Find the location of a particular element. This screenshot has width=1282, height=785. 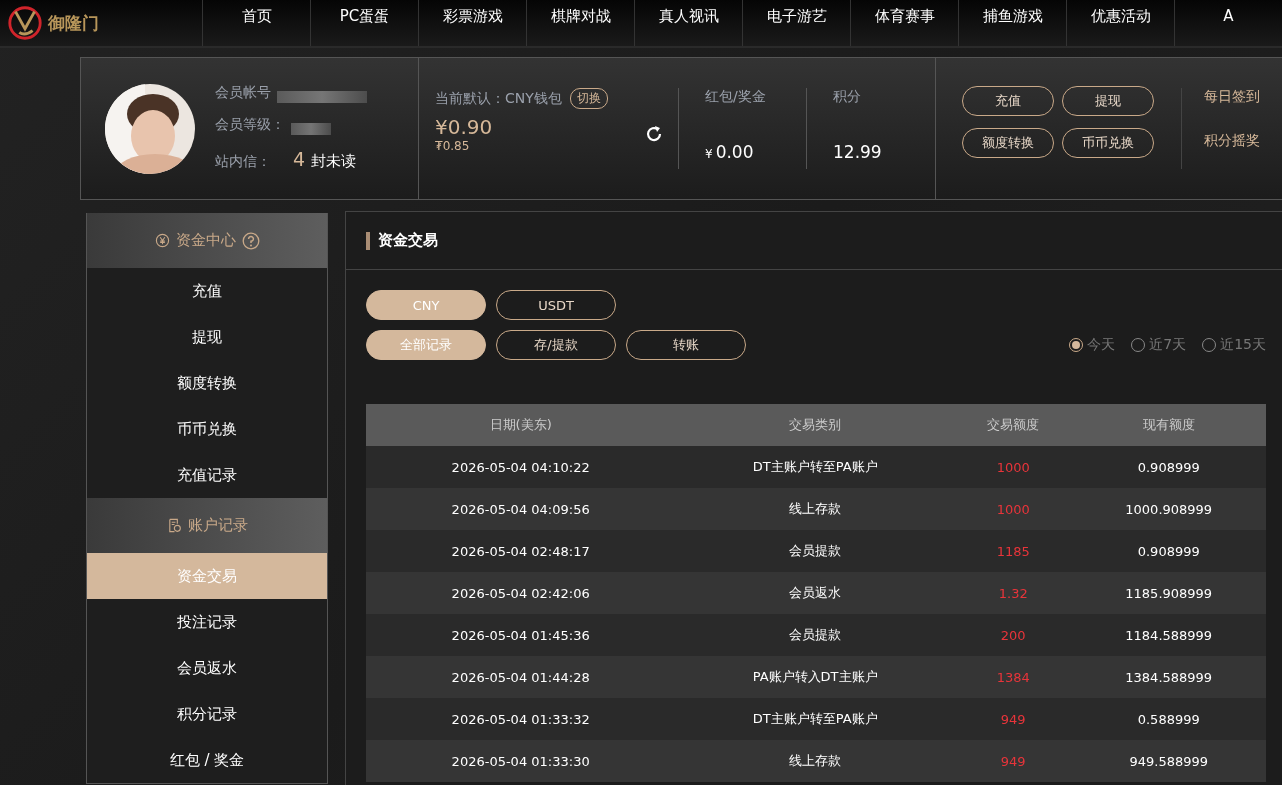

sub-balance: ₮0.85 is located at coordinates (453, 146).